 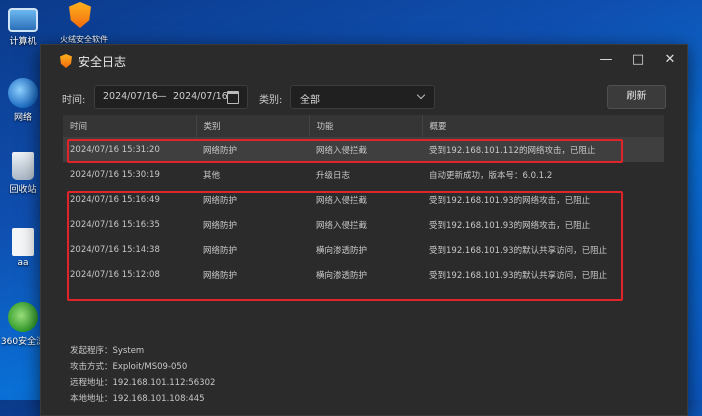 I want to click on cell-time: 2024/07/16 15:30:19, so click(x=115, y=174).